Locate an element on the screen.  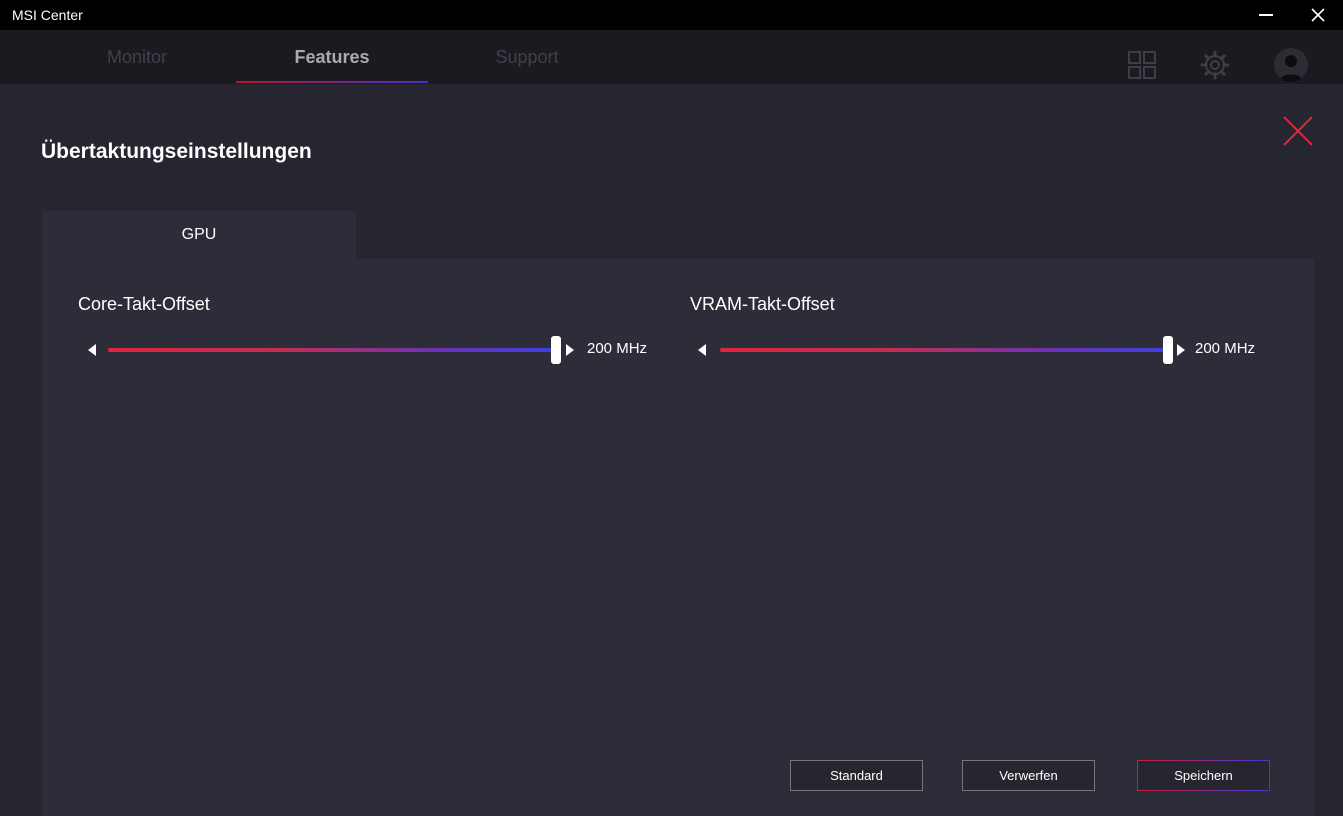
tab-gpu: GPU is located at coordinates (199, 235).